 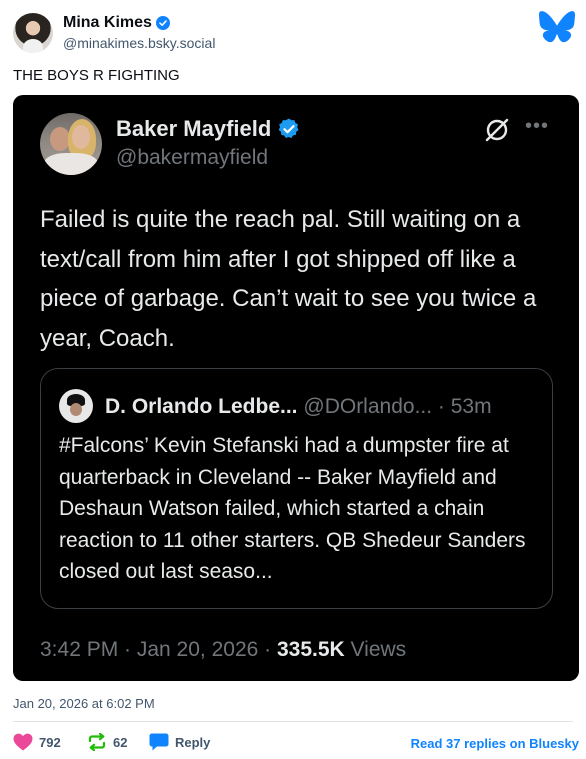 I want to click on repost-button: 62, so click(x=107, y=742).